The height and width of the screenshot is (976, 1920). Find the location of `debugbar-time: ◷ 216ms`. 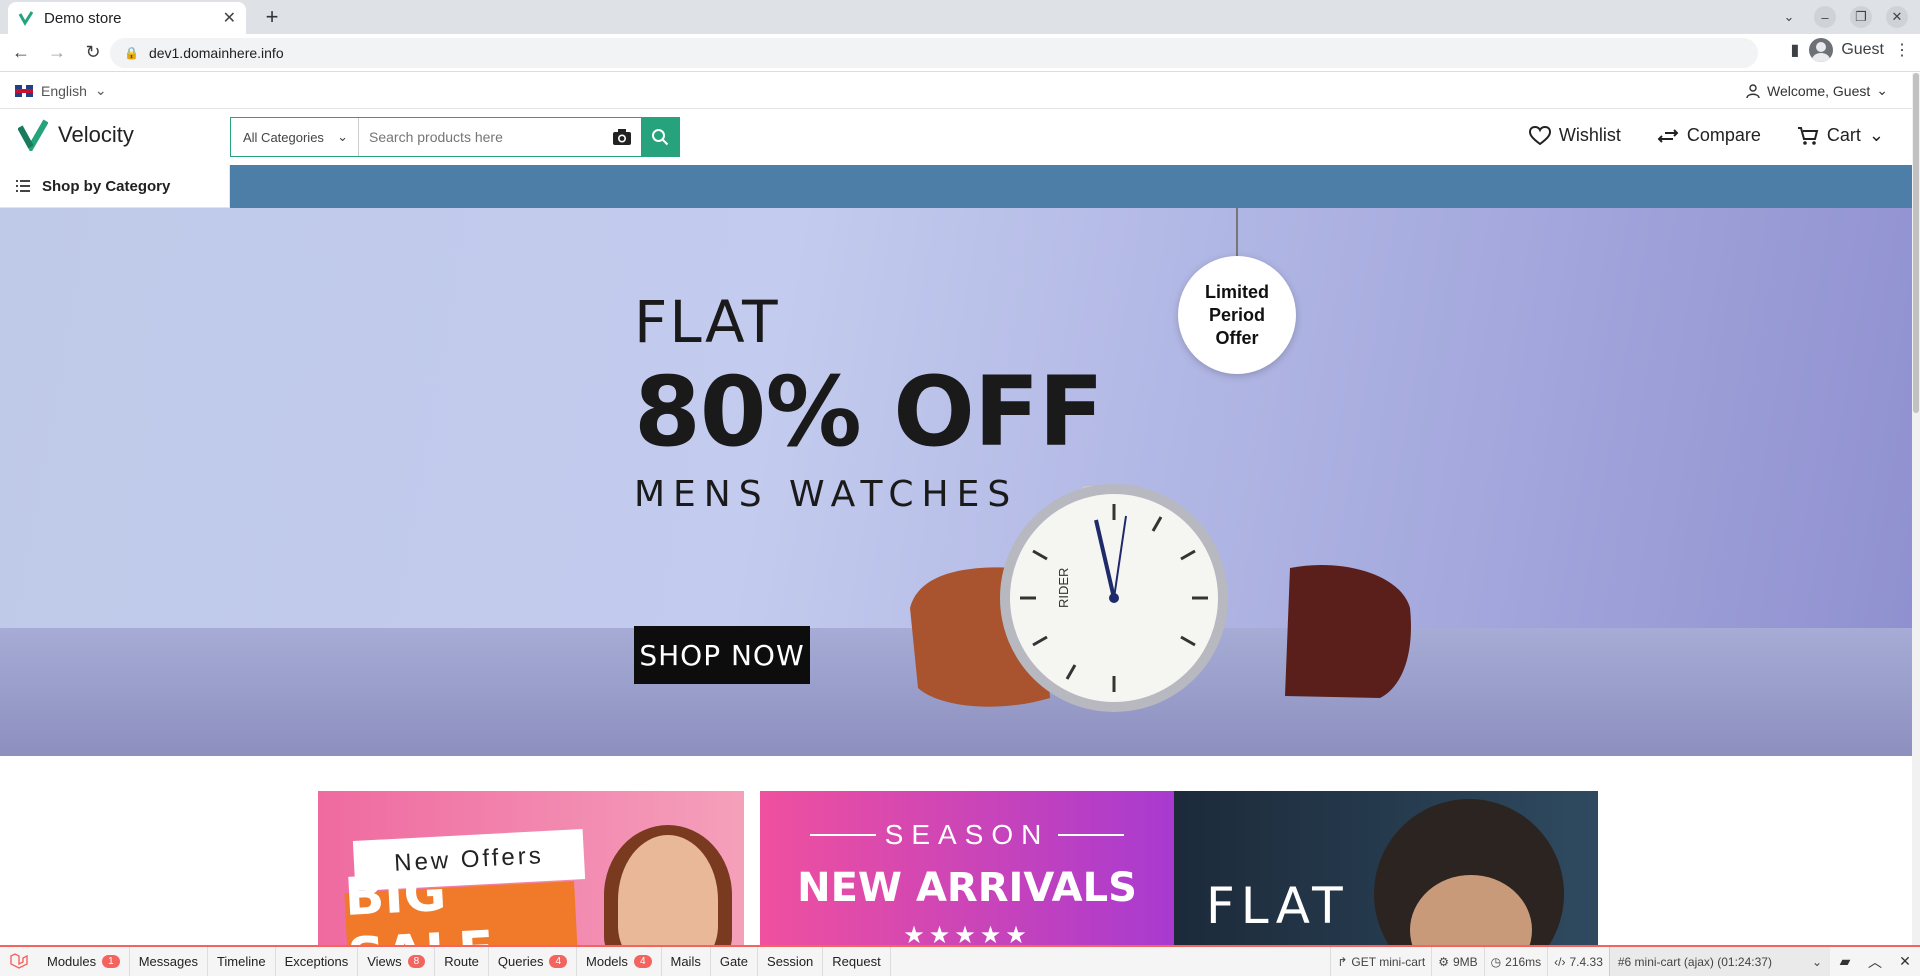

debugbar-time: ◷ 216ms is located at coordinates (1515, 961).